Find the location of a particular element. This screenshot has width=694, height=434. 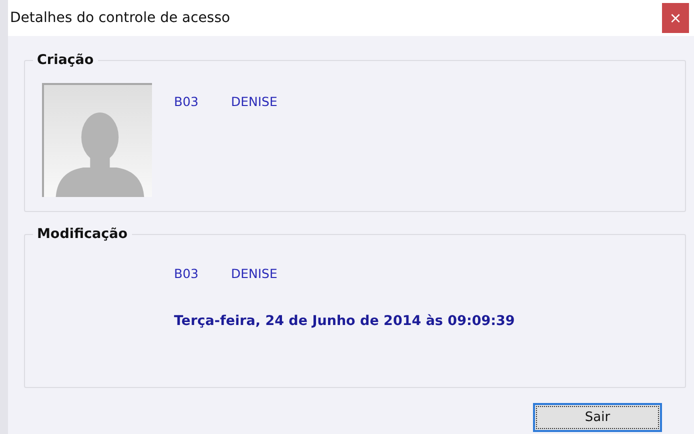

group-title: Criação is located at coordinates (65, 60).